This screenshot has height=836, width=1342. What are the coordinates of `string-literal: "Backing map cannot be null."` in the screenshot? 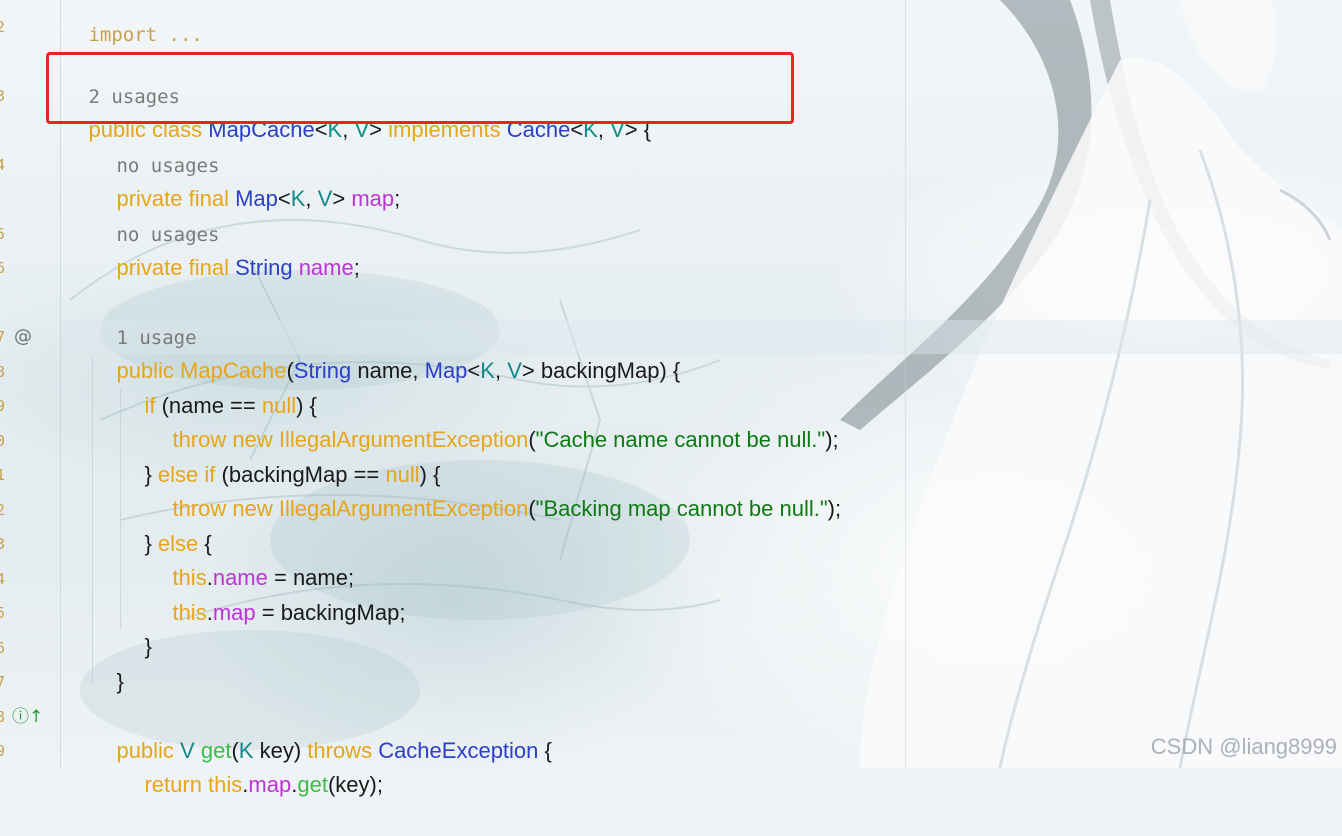 It's located at (681, 508).